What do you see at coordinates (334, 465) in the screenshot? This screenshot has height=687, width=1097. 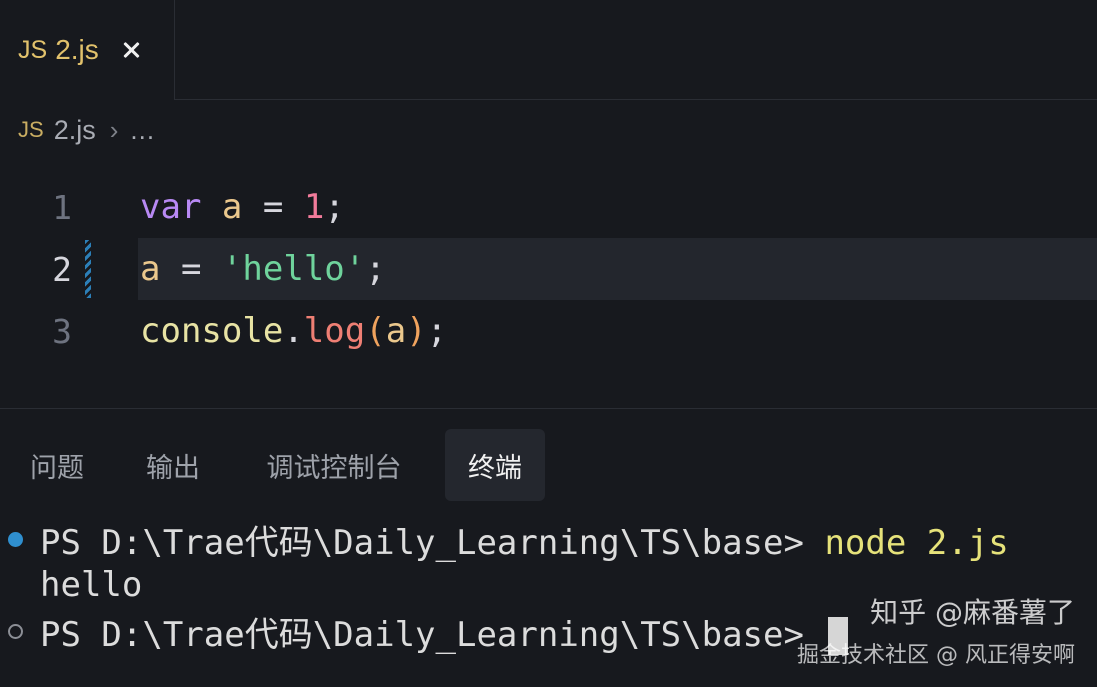 I see `tab-debug-console: 调试控制台` at bounding box center [334, 465].